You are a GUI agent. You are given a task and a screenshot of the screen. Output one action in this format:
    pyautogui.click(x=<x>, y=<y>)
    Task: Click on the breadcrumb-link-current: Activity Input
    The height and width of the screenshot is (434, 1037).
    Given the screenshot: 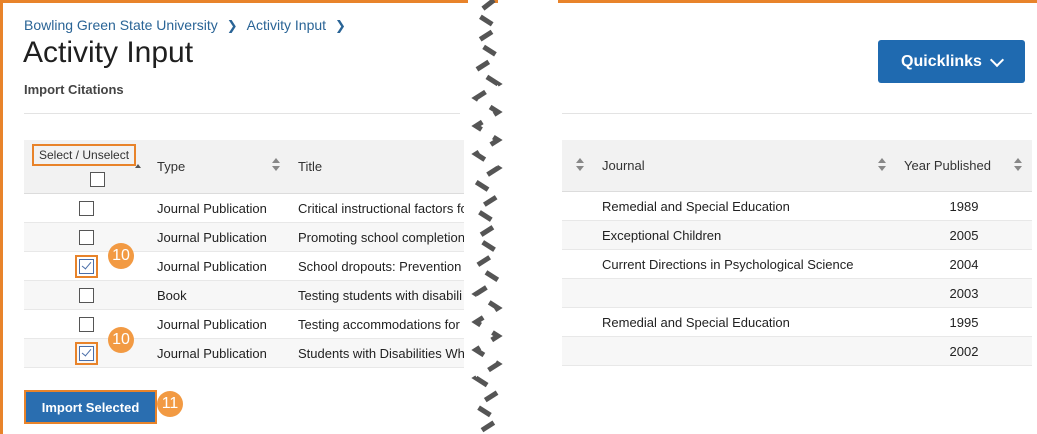 What is the action you would take?
    pyautogui.click(x=286, y=25)
    